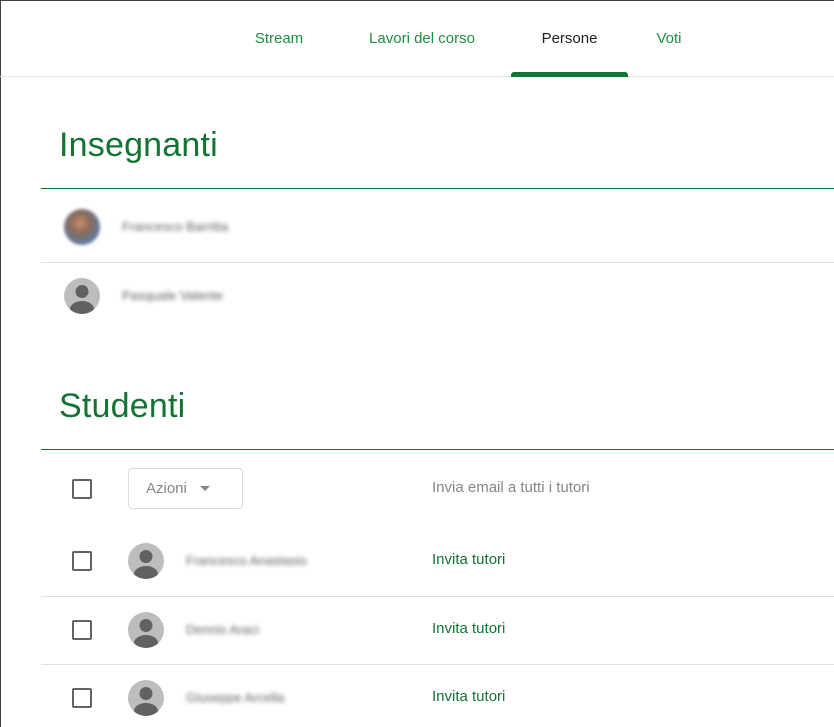  Describe the element at coordinates (138, 145) in the screenshot. I see `teachers-heading: Insegnanti` at that location.